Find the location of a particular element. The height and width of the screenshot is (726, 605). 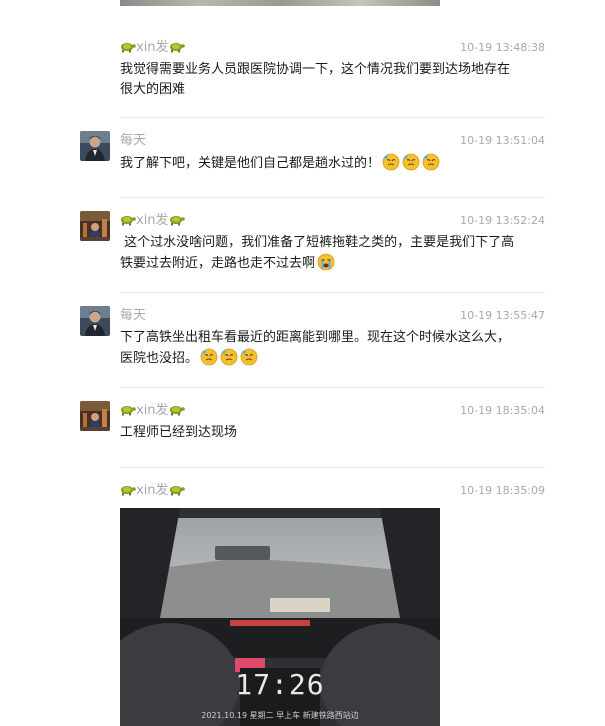

chat-message: 每天 10-19 13:51:04 我了解下吧，关键是他们自己都是趟水过的！ is located at coordinates (312, 156).